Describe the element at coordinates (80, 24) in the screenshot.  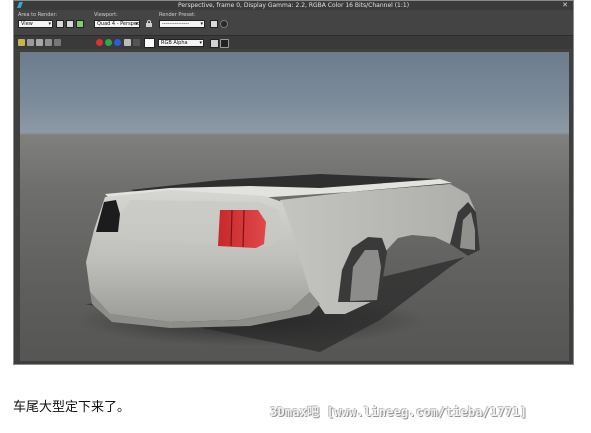
I see `clone-window-icon` at that location.